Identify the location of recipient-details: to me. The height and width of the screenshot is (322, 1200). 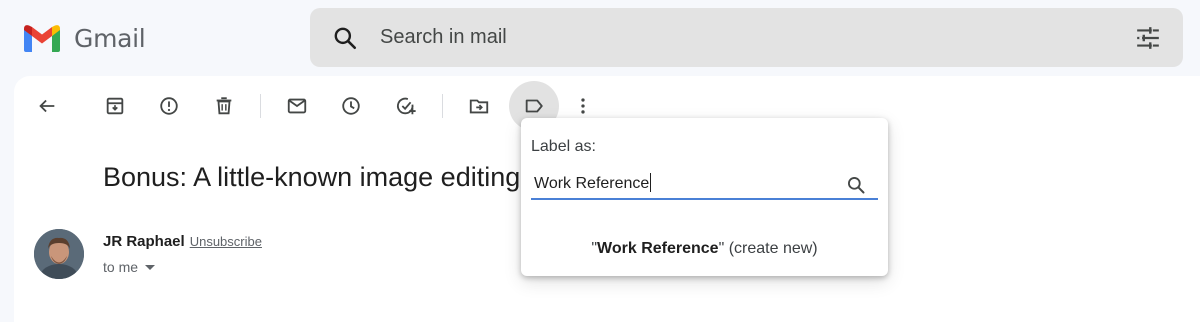
(129, 267).